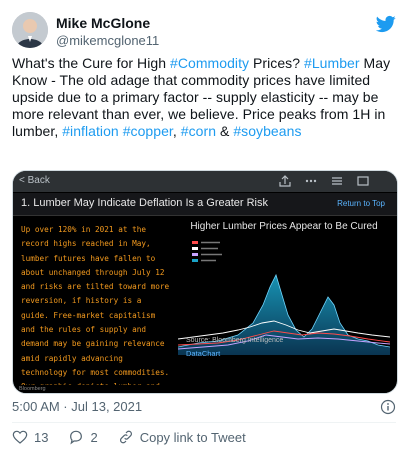 The height and width of the screenshot is (452, 408). Describe the element at coordinates (198, 131) in the screenshot. I see `hashtag-link: #corn` at that location.